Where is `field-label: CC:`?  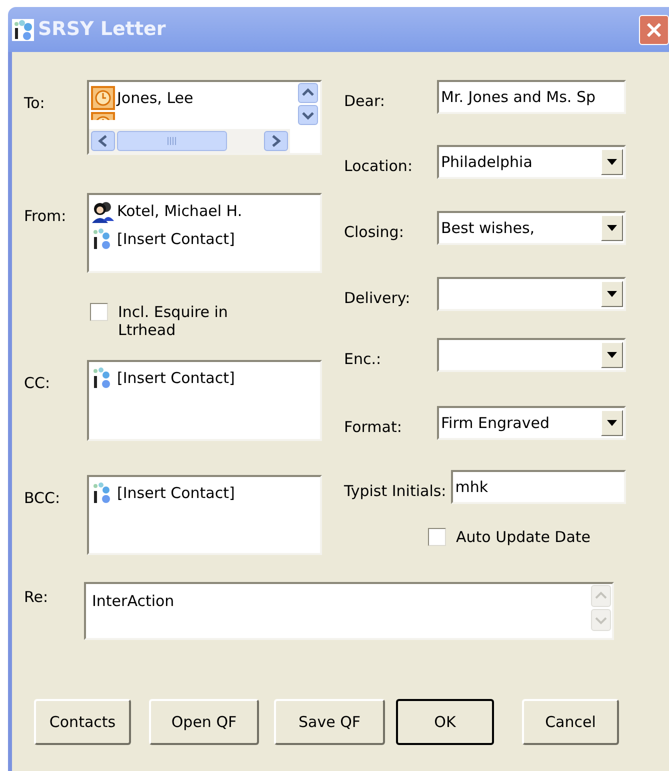
field-label: CC: is located at coordinates (38, 383).